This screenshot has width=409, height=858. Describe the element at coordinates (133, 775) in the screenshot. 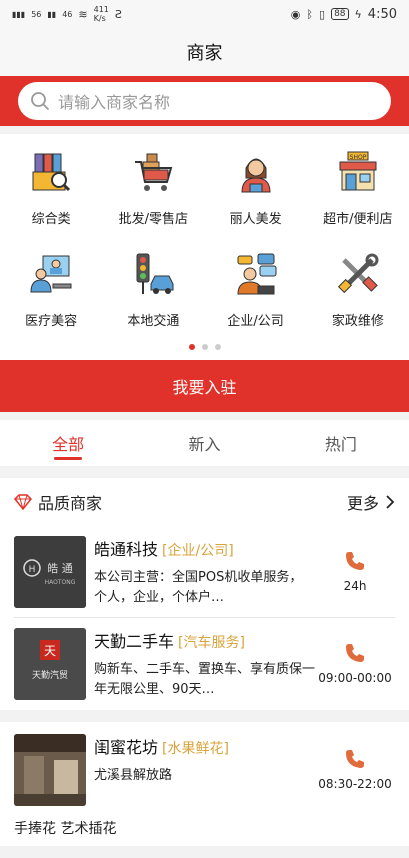

I see `merchant-address: 尤溪县解放路` at that location.